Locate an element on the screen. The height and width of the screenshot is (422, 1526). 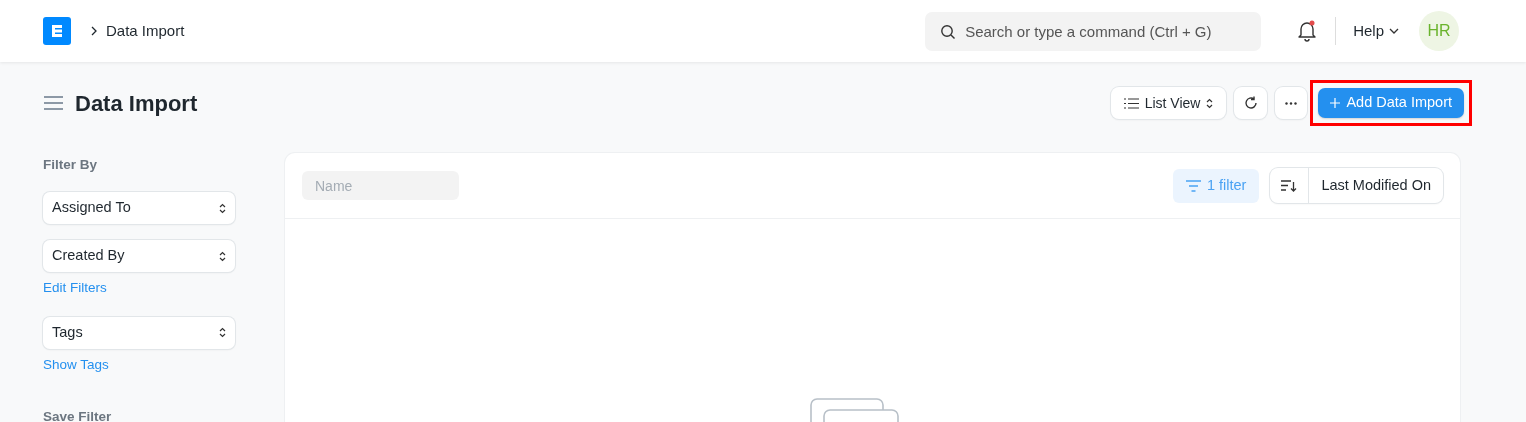
notification-bell-icon is located at coordinates (1307, 31).